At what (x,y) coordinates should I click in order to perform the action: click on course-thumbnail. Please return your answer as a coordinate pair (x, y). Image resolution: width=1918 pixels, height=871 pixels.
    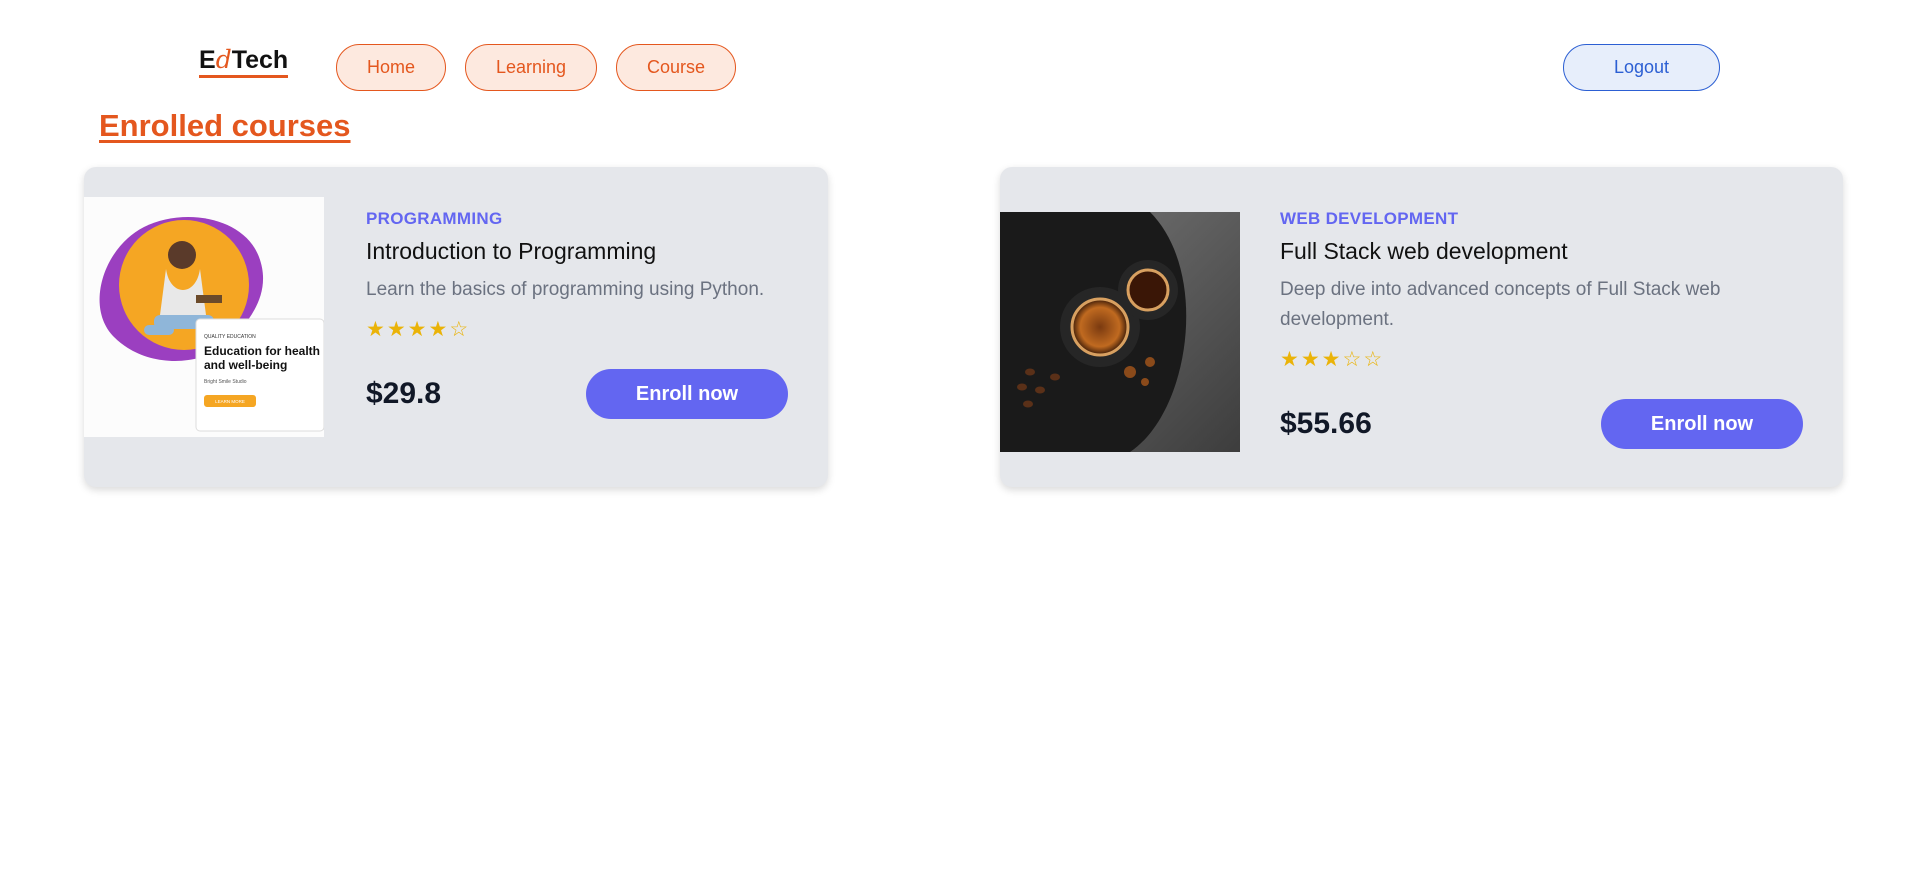
    Looking at the image, I should click on (1120, 332).